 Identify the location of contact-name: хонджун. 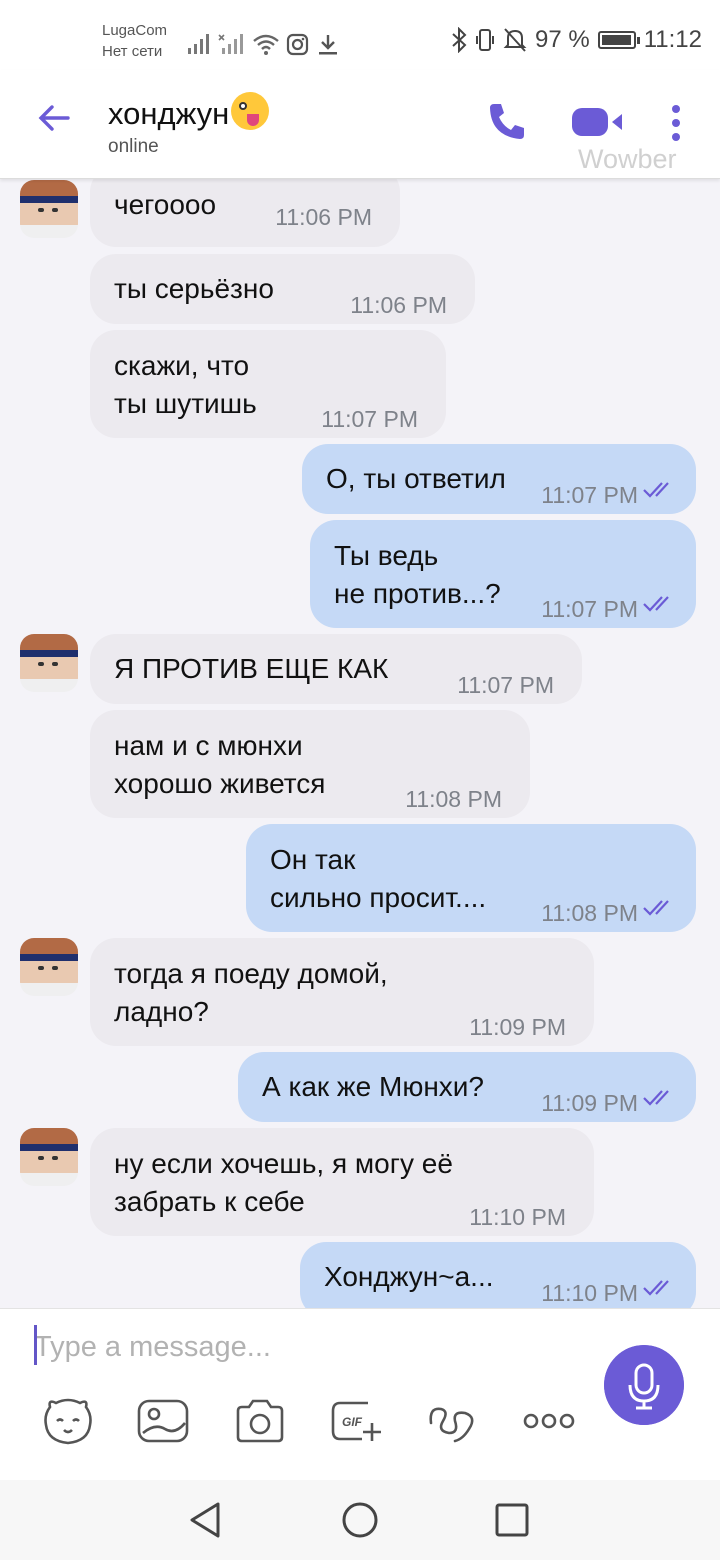
(189, 112).